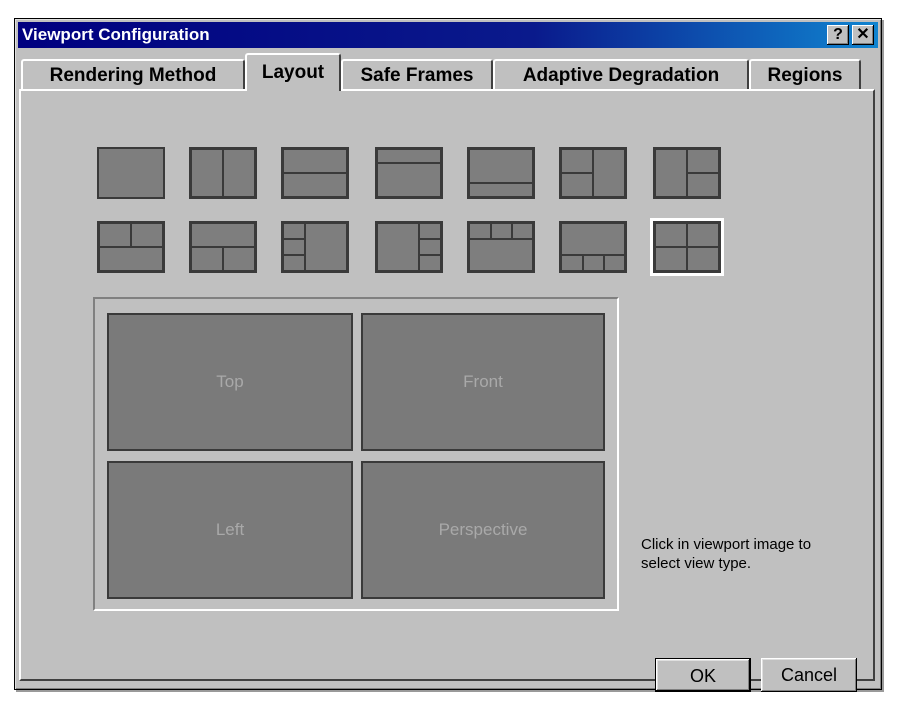 The image size is (908, 720). I want to click on layout-option-14-selected, so click(687, 247).